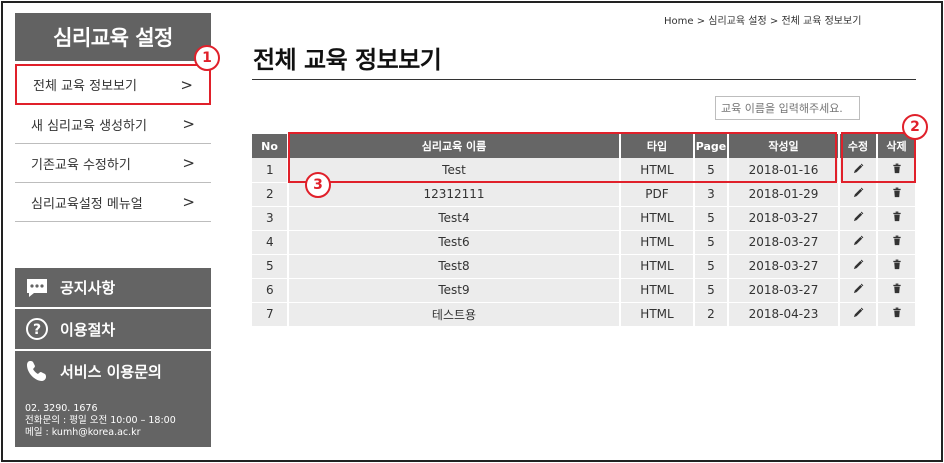 The width and height of the screenshot is (944, 463). I want to click on column-header-no: No, so click(270, 146).